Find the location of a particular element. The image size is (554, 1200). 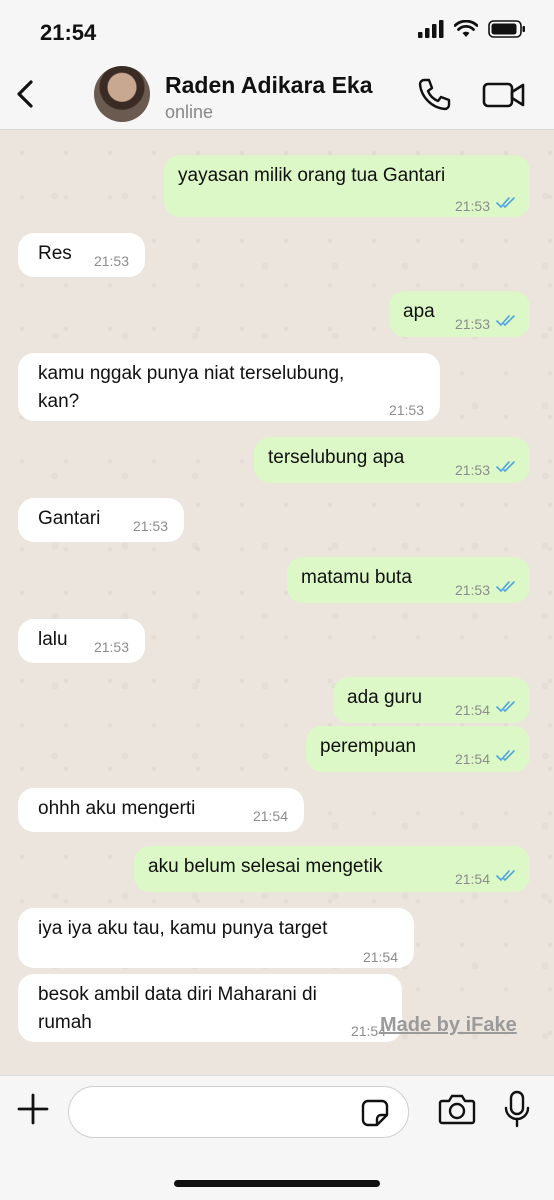

message-text: aku belum selesai mengetik is located at coordinates (265, 866).